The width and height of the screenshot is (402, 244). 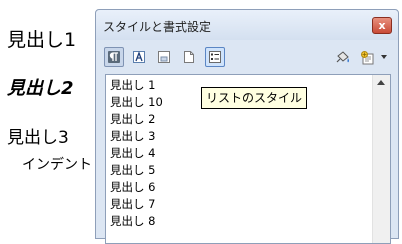 What do you see at coordinates (42, 40) in the screenshot?
I see `document-heading-1: 見出し1` at bounding box center [42, 40].